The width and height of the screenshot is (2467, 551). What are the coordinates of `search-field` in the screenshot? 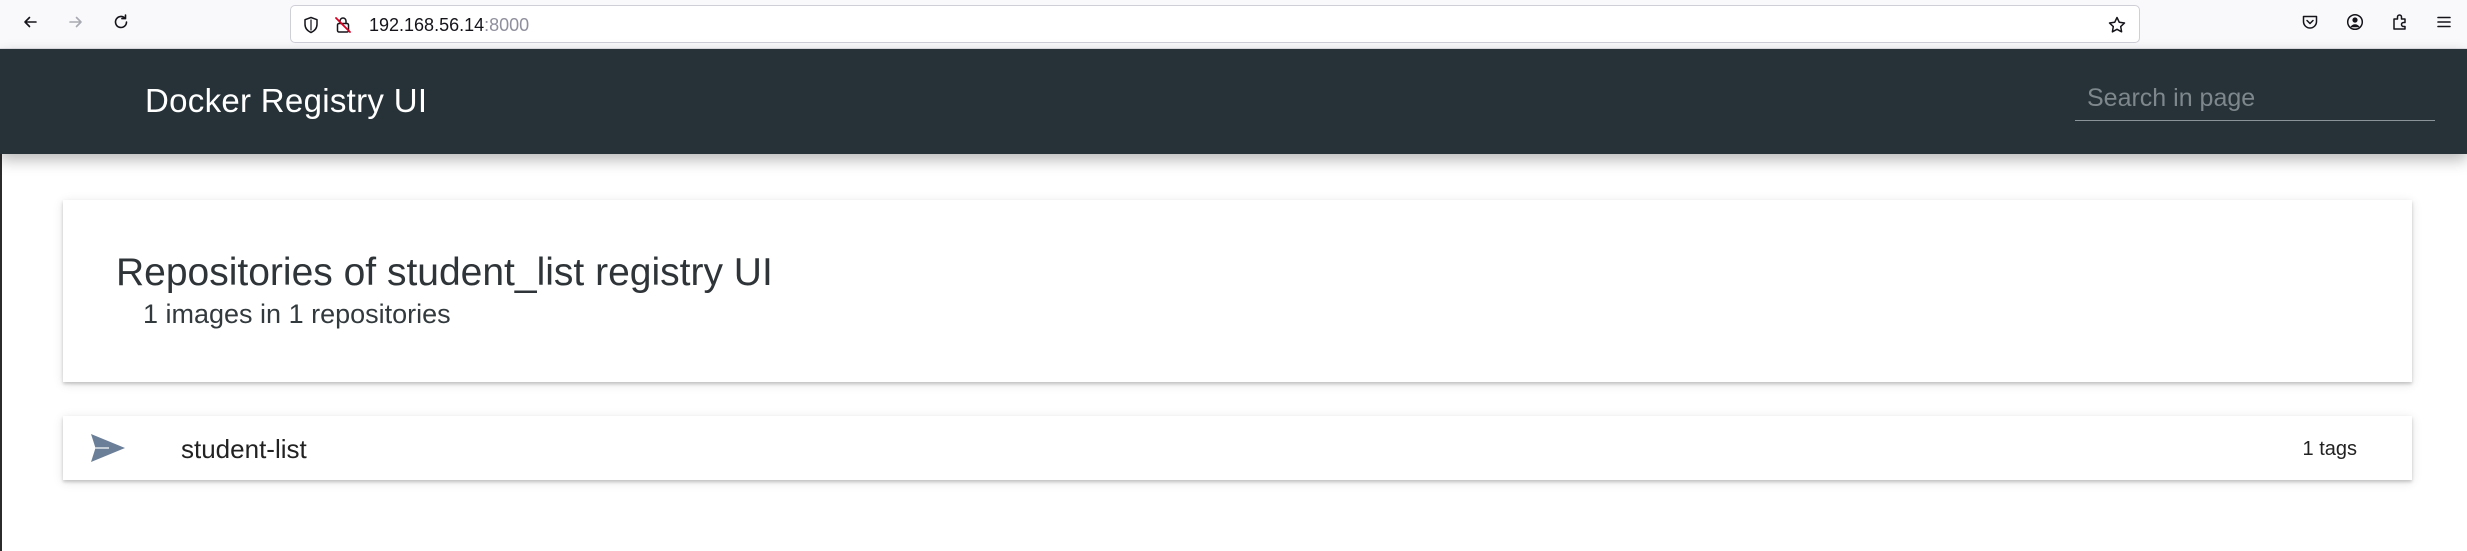 It's located at (2255, 99).